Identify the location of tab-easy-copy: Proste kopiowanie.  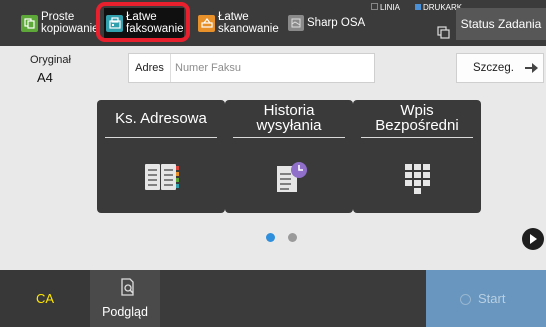
(60, 23).